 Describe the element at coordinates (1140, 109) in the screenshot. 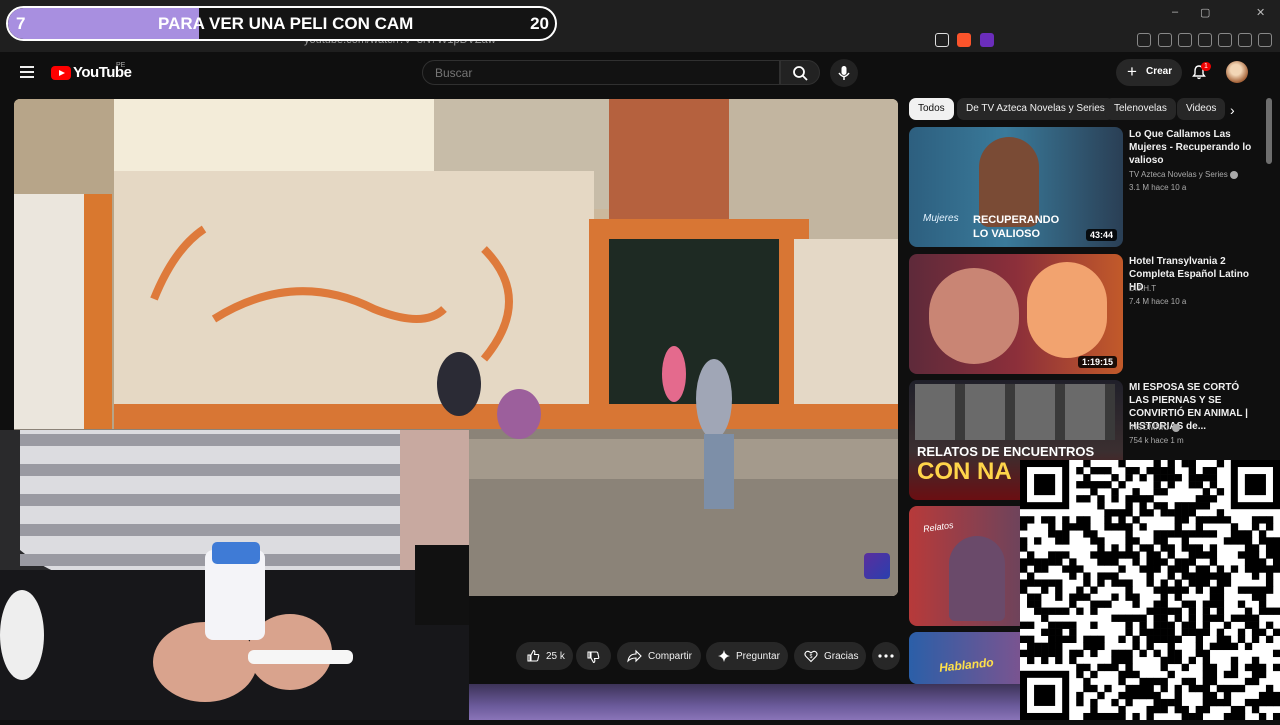

I see `chip-telenovelas: Telenovelas` at that location.